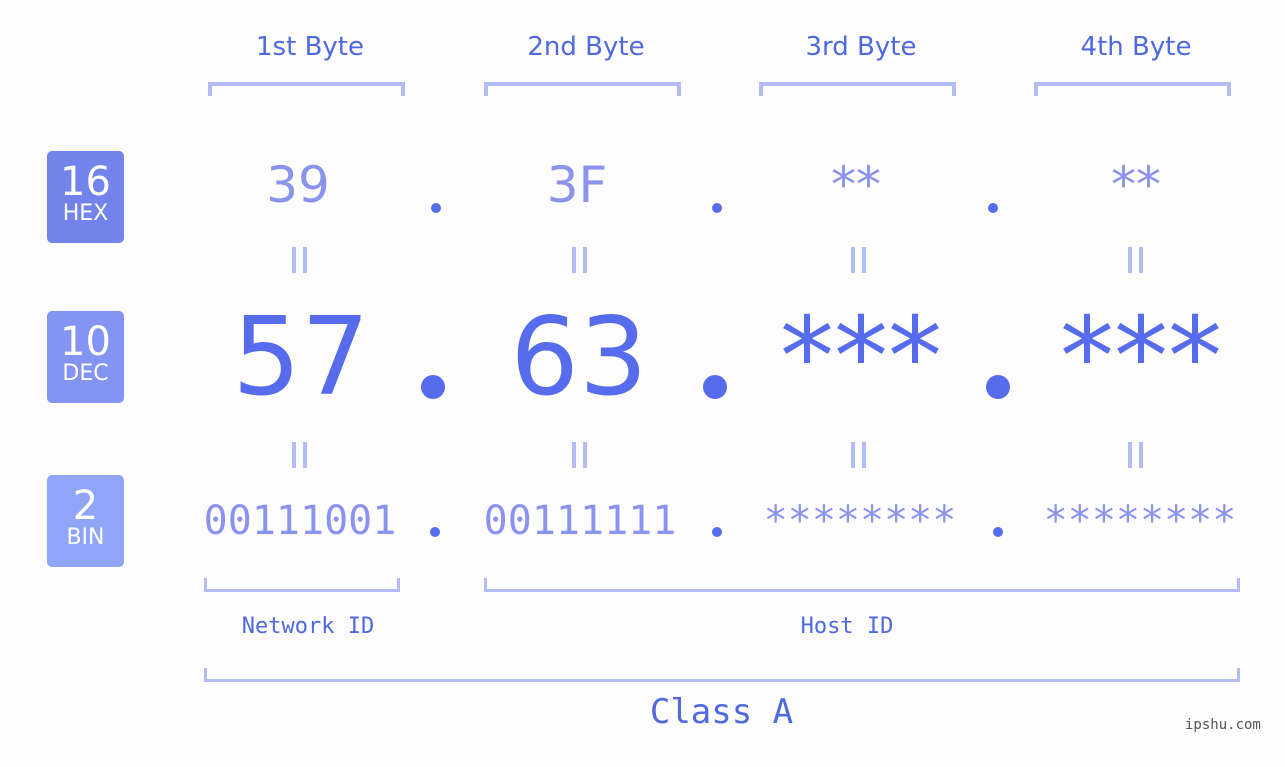  What do you see at coordinates (861, 357) in the screenshot?
I see `dec-byte-3: ***` at bounding box center [861, 357].